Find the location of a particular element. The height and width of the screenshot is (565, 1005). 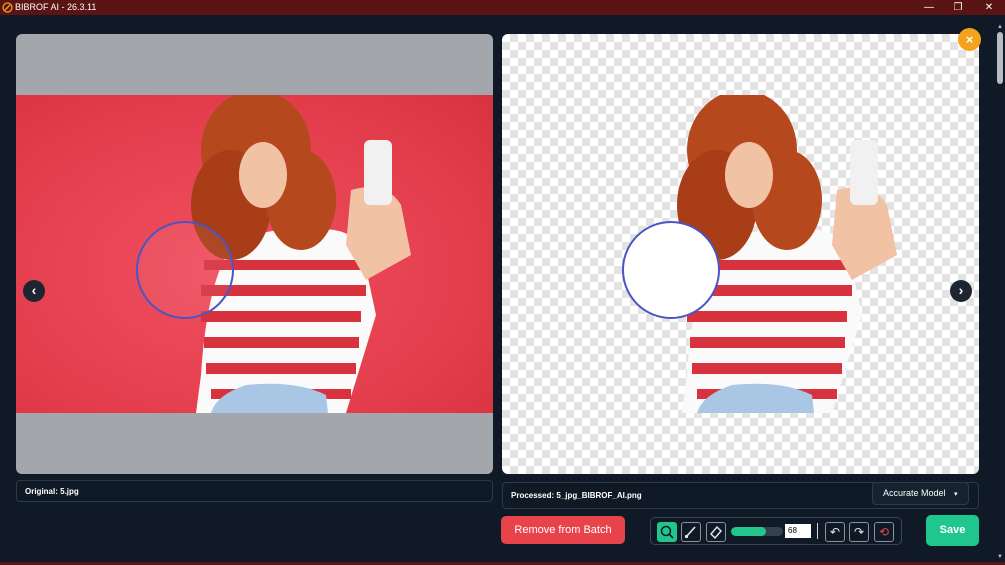

redo-icon: ↷ is located at coordinates (859, 532).